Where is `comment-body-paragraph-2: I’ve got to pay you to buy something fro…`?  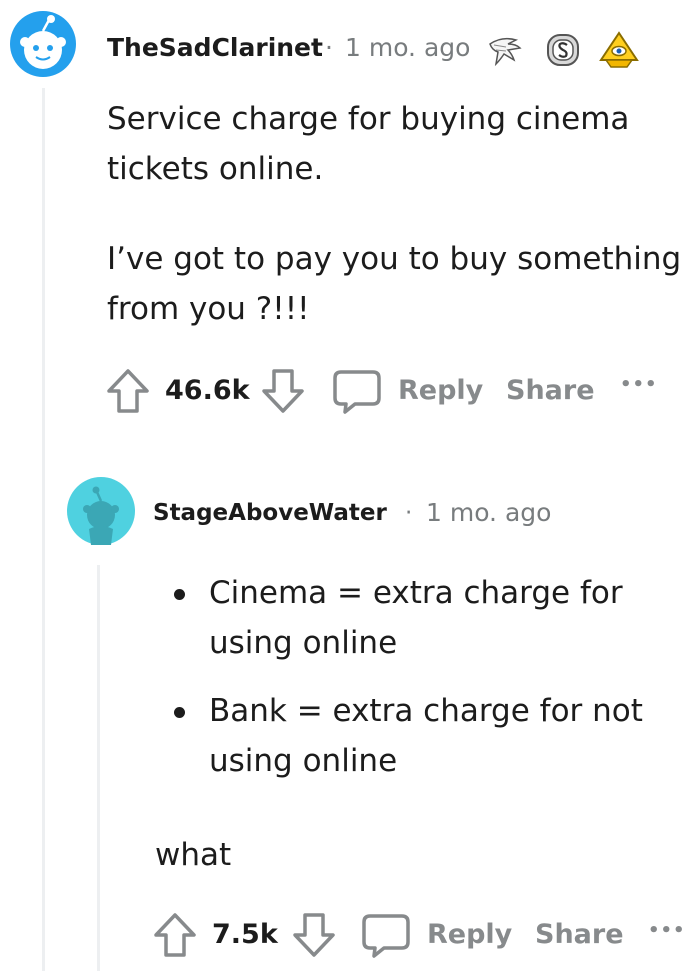
comment-body-paragraph-2: I’ve got to pay you to buy something fro… is located at coordinates (394, 284).